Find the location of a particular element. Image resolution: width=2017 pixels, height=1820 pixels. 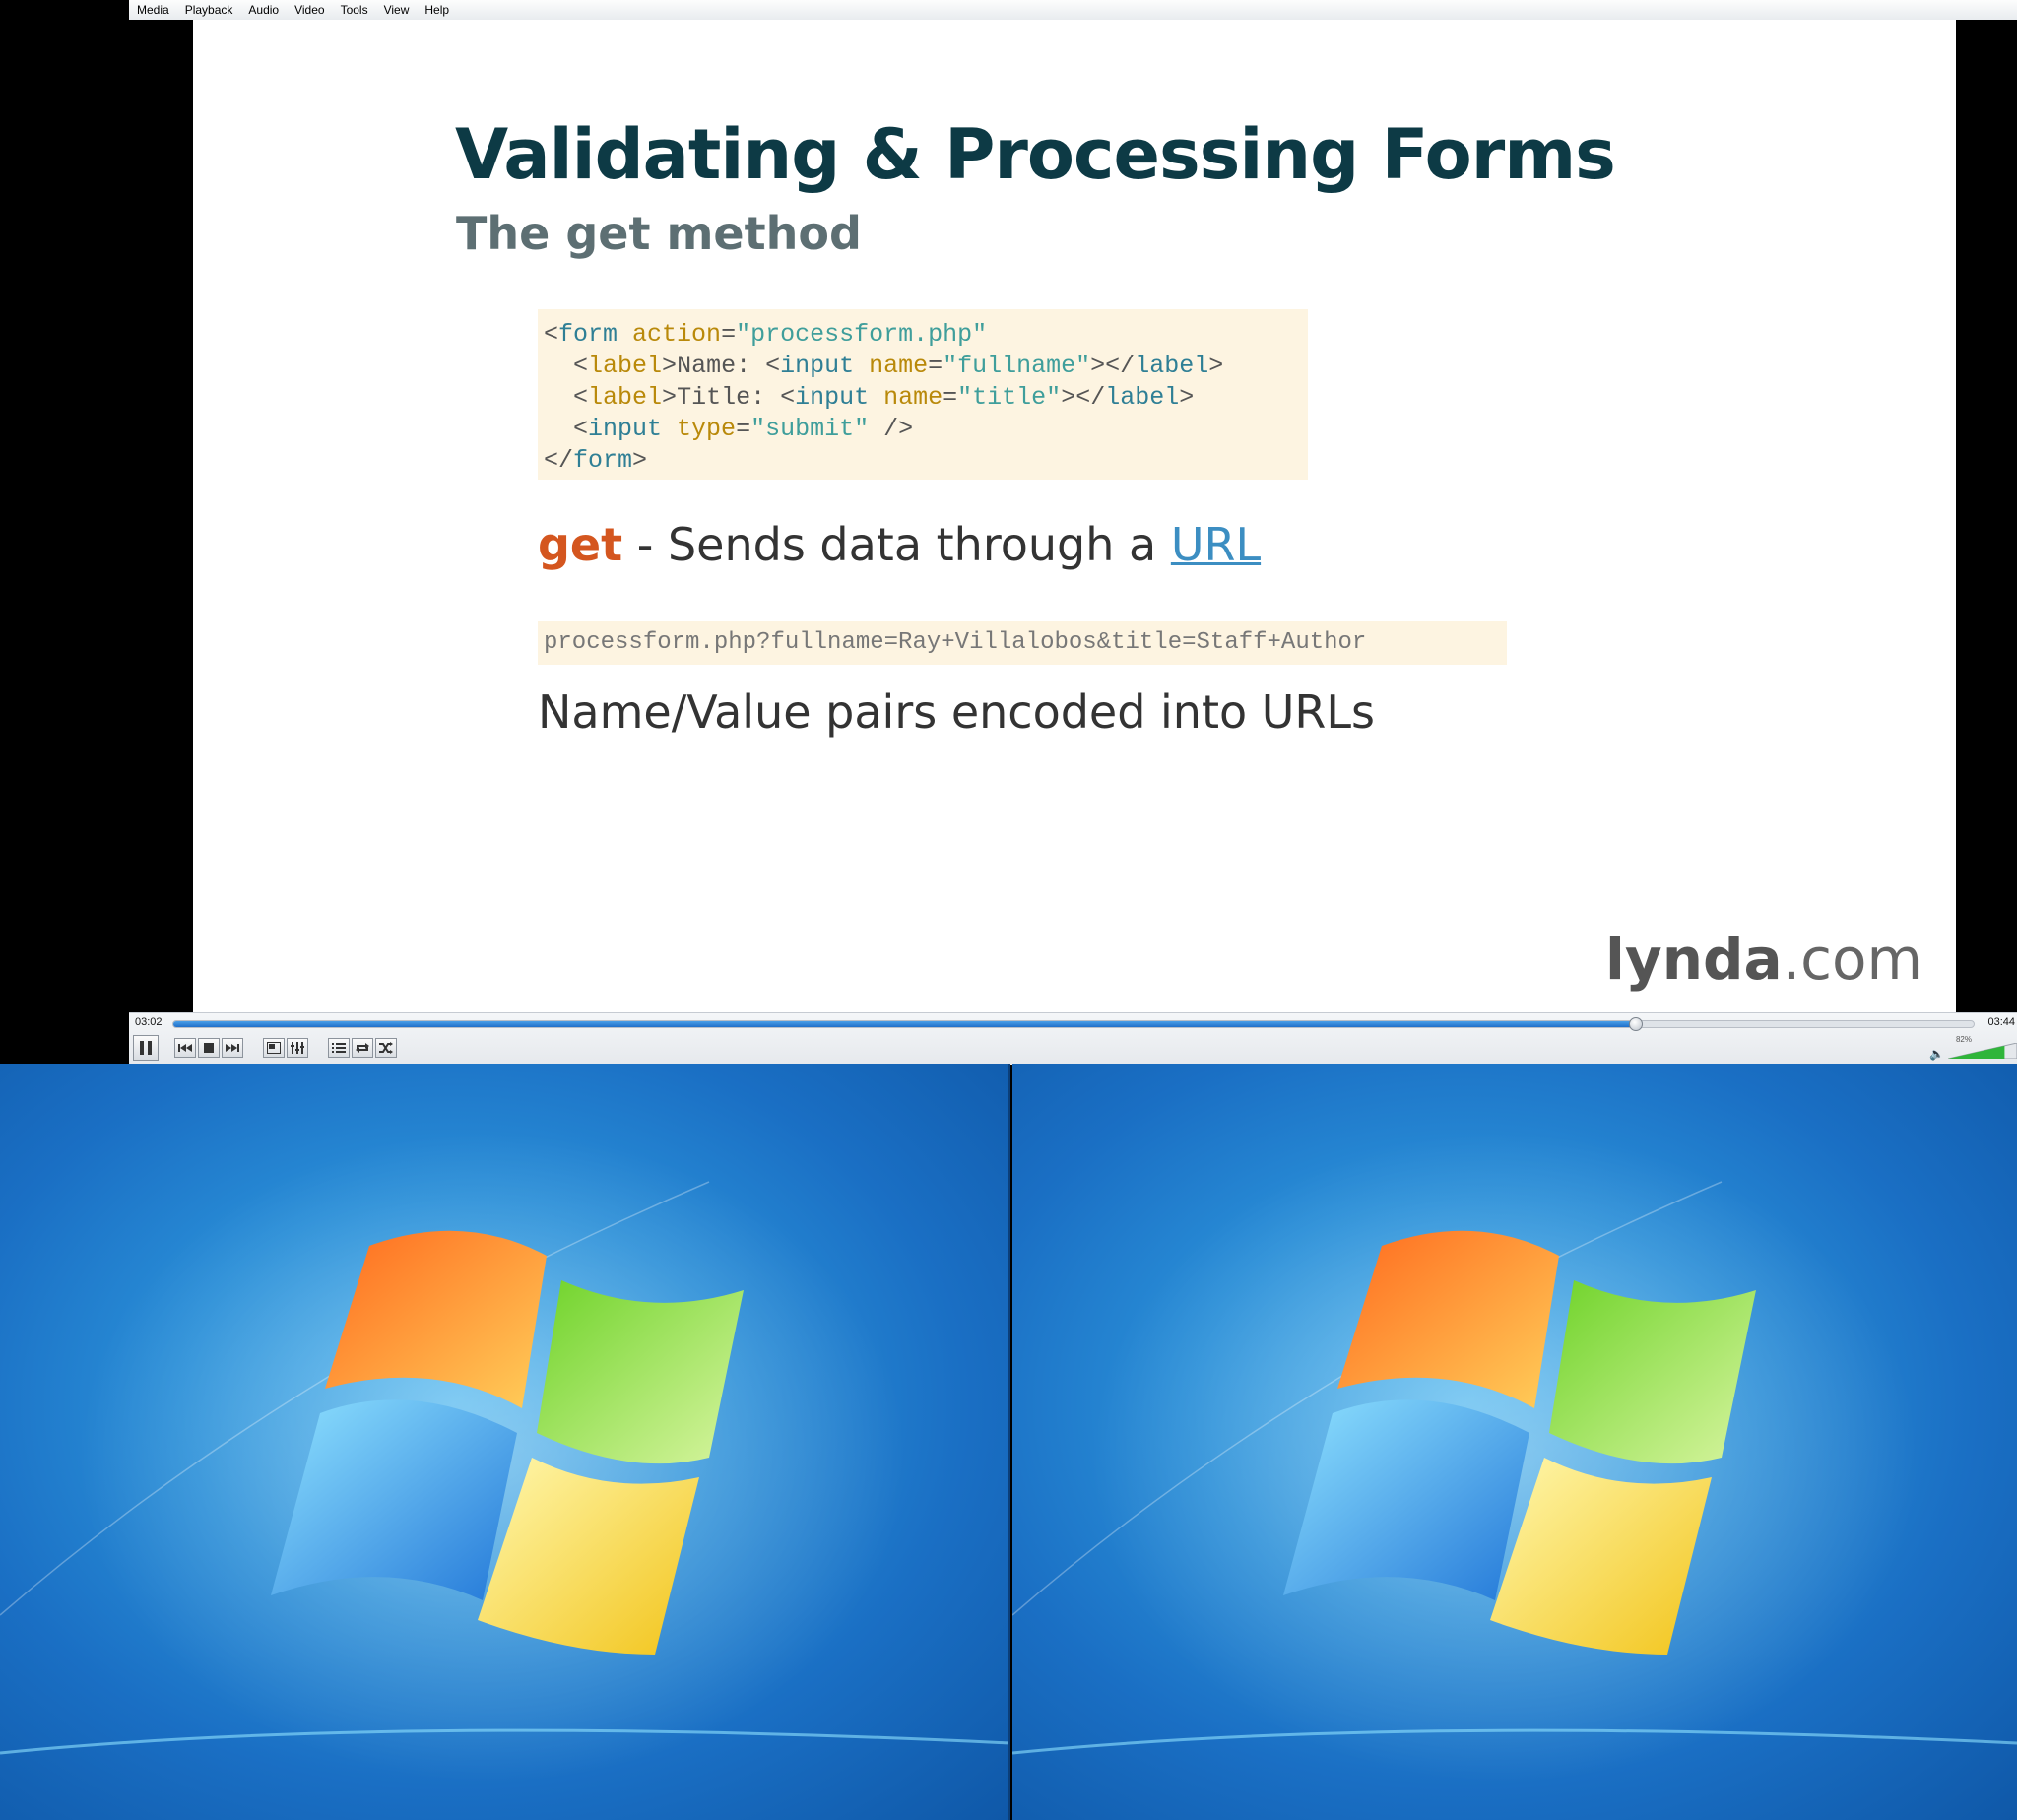

get-keyword: get is located at coordinates (580, 544).